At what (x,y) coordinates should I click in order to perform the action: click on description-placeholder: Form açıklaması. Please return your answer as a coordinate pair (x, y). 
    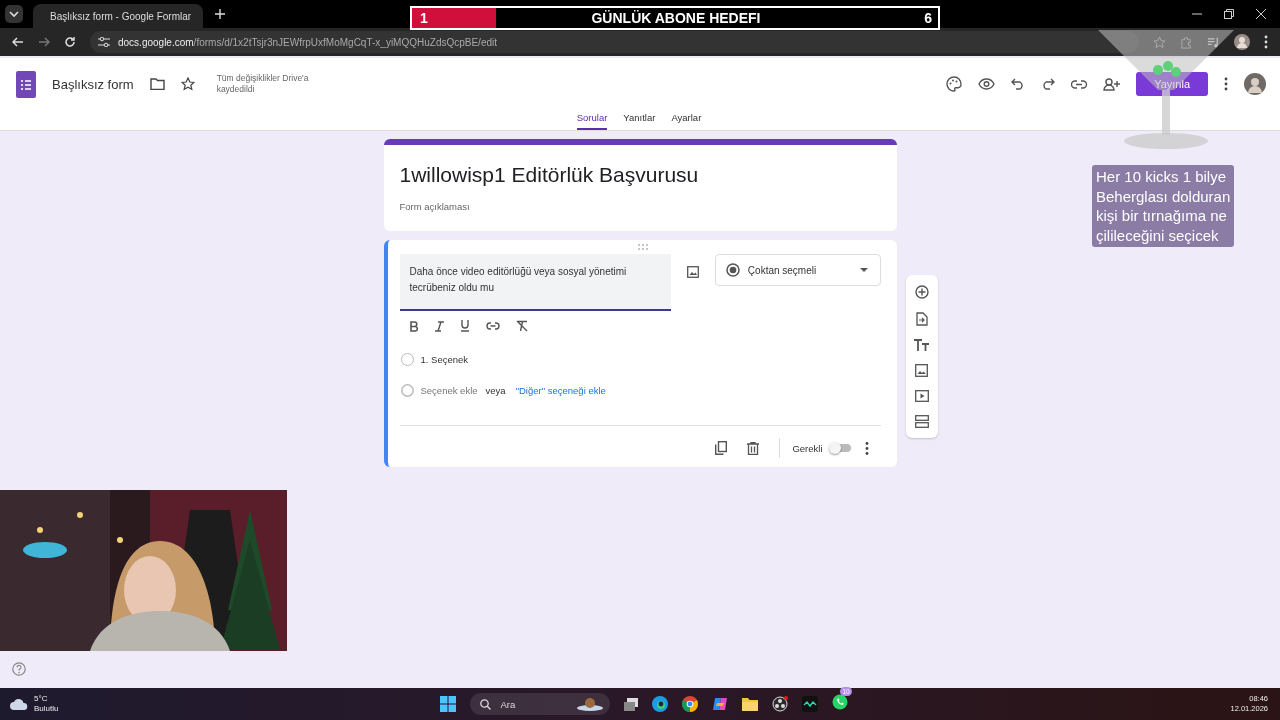
    Looking at the image, I should click on (640, 206).